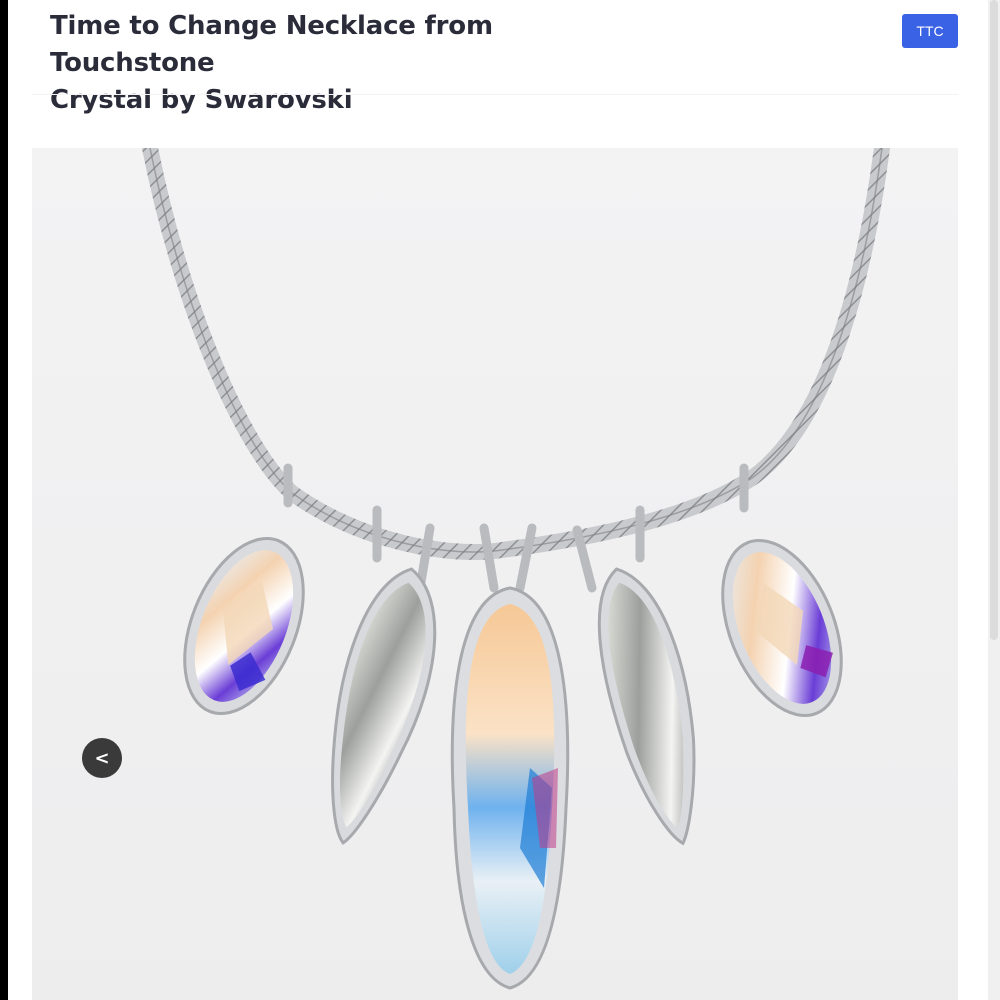  Describe the element at coordinates (201, 100) in the screenshot. I see `product-title-line-2: Crystal by Swarovski` at that location.